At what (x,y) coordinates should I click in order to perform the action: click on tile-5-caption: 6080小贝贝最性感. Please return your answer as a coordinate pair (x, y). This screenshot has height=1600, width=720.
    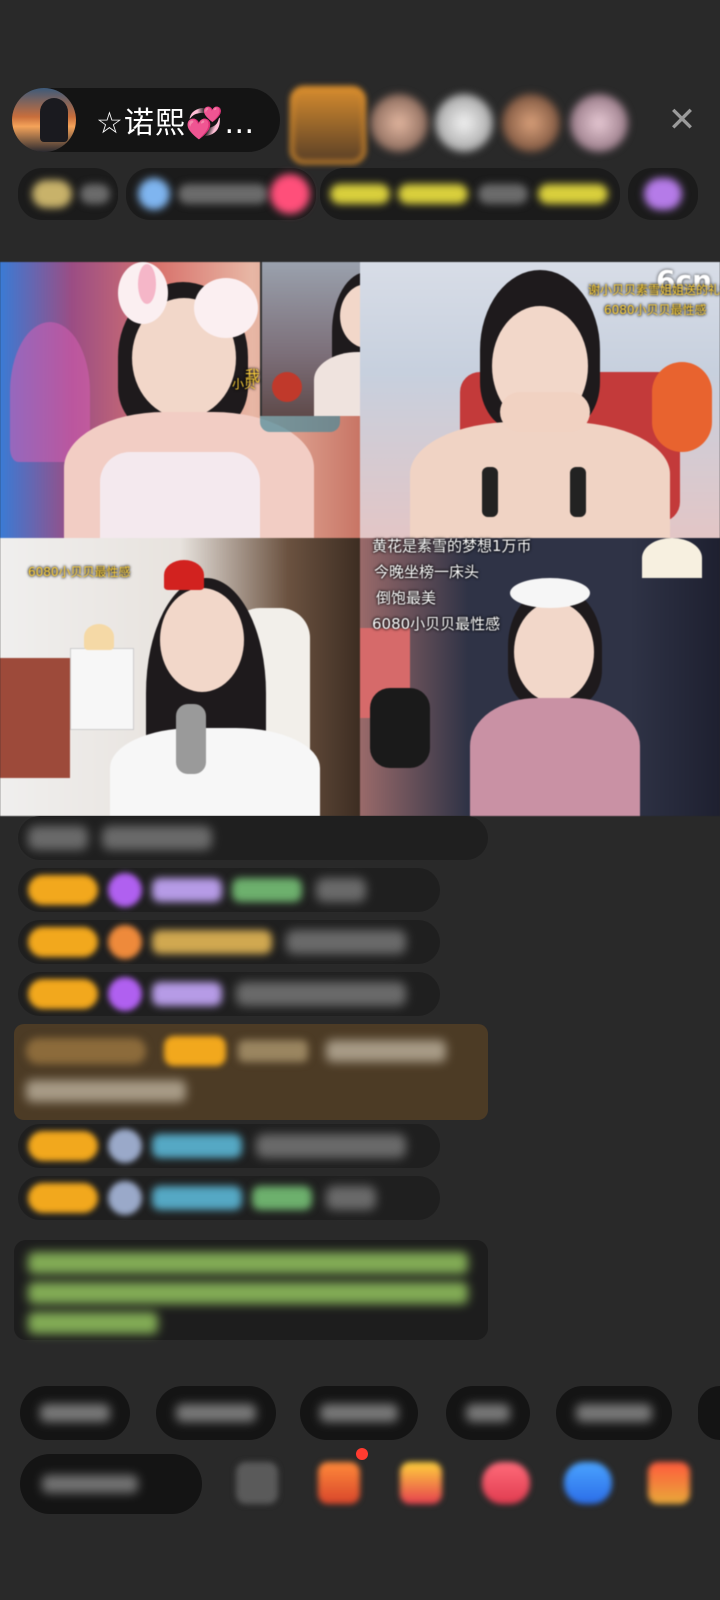
    Looking at the image, I should click on (436, 624).